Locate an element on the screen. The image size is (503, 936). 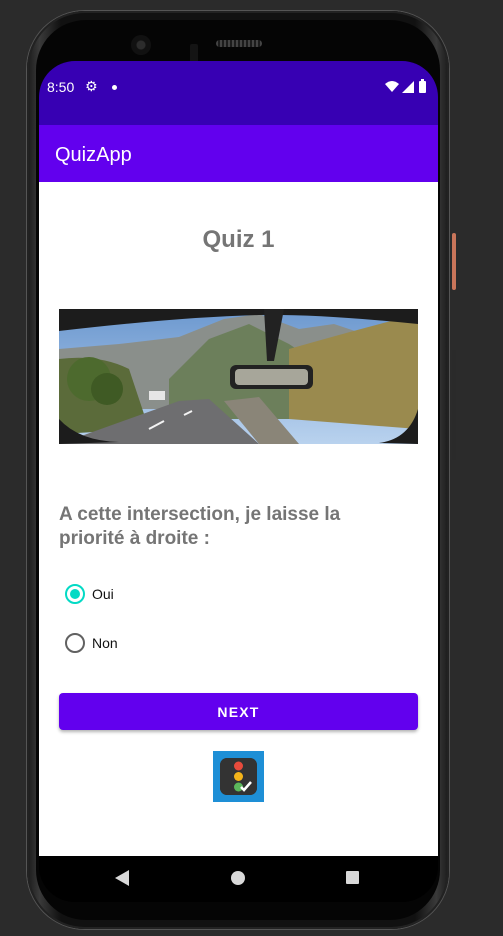
option-oui: Oui is located at coordinates (89, 594).